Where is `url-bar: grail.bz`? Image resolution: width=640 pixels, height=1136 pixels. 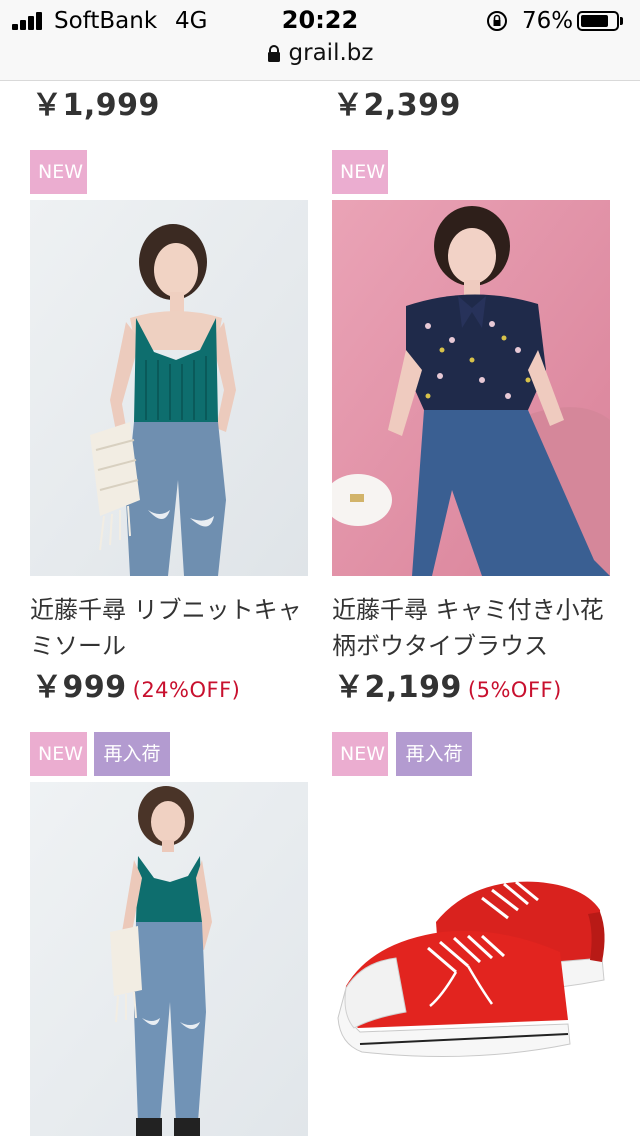 url-bar: grail.bz is located at coordinates (320, 55).